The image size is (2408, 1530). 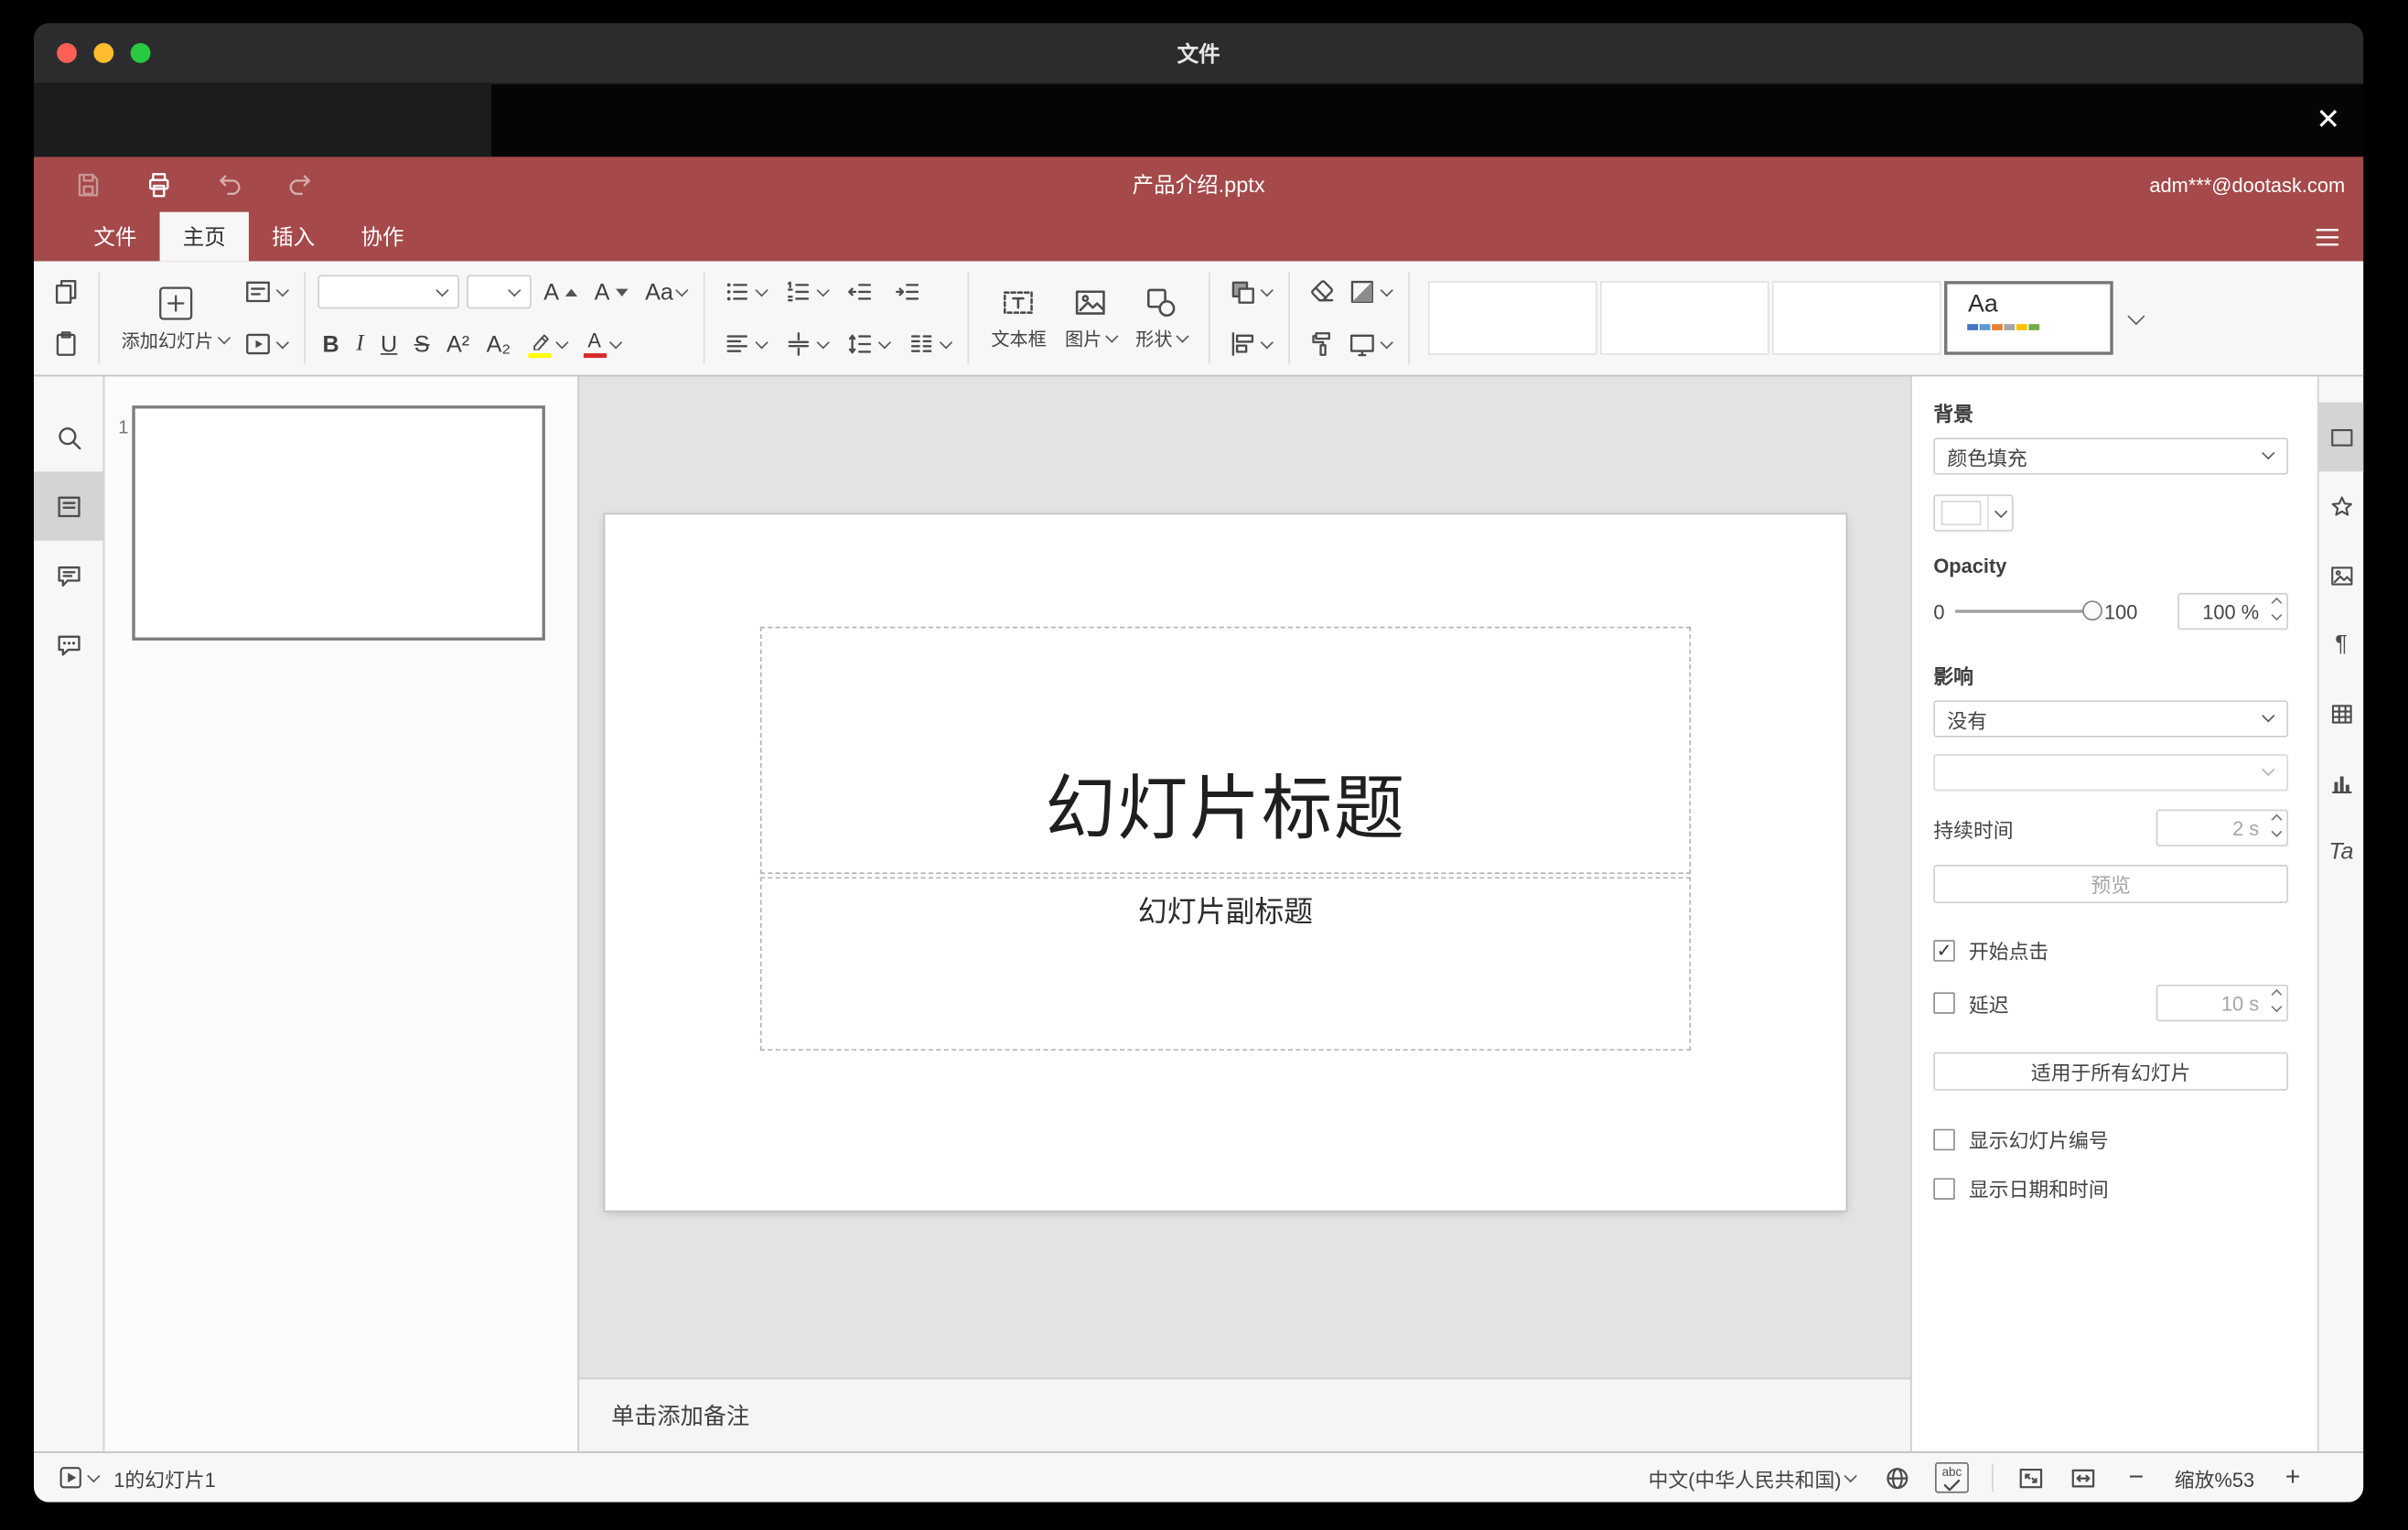 I want to click on slide-settings-tab, so click(x=2341, y=437).